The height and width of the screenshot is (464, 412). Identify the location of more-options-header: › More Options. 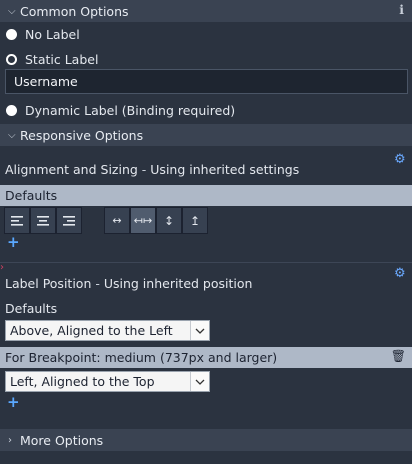
(206, 440).